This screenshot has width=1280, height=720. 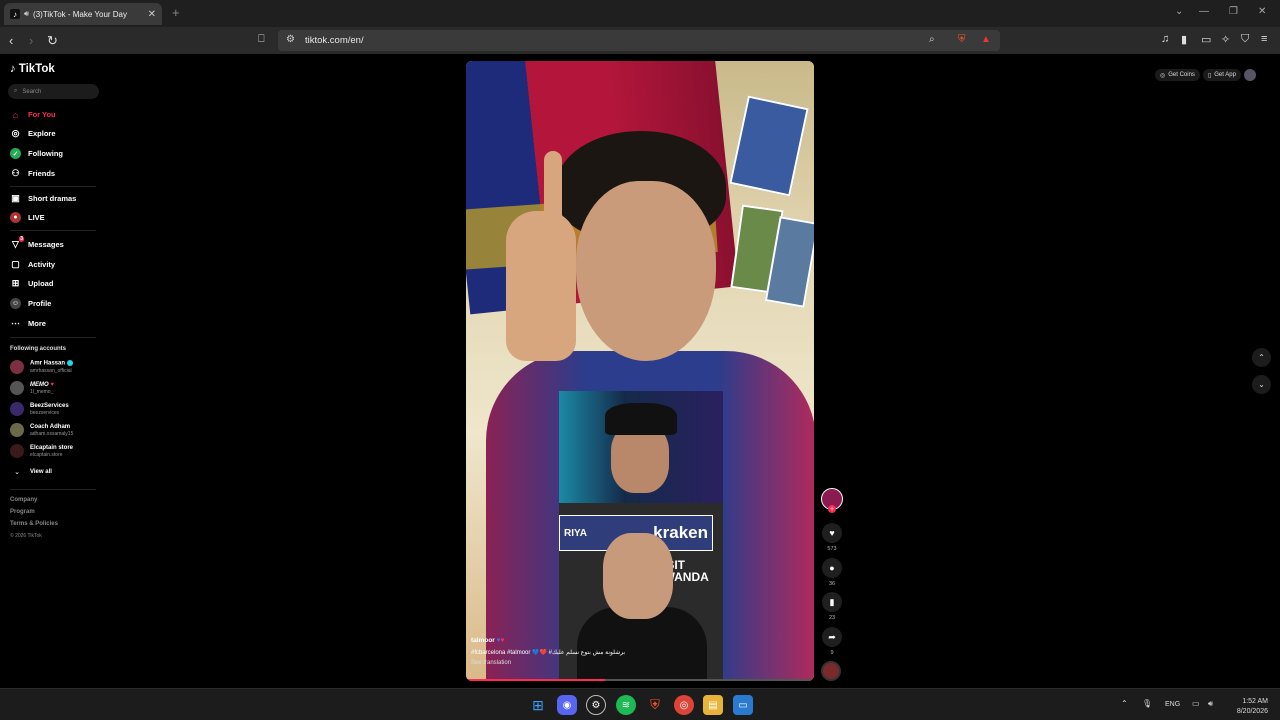 I want to click on zoom-icon: ⌕, so click(x=932, y=39).